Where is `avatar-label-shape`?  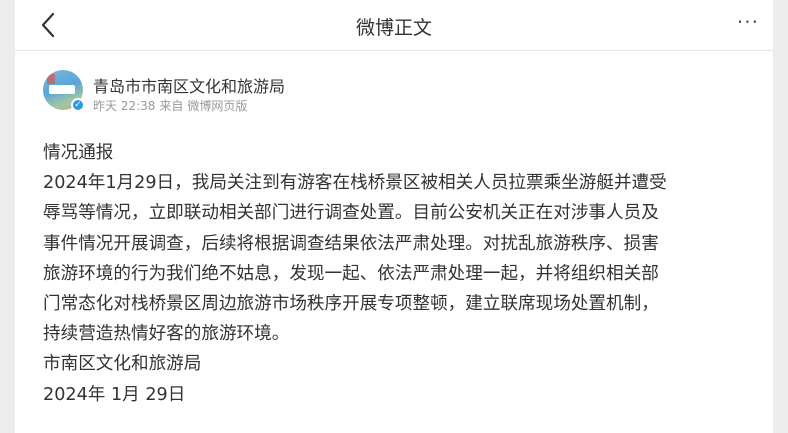
avatar-label-shape is located at coordinates (62, 89).